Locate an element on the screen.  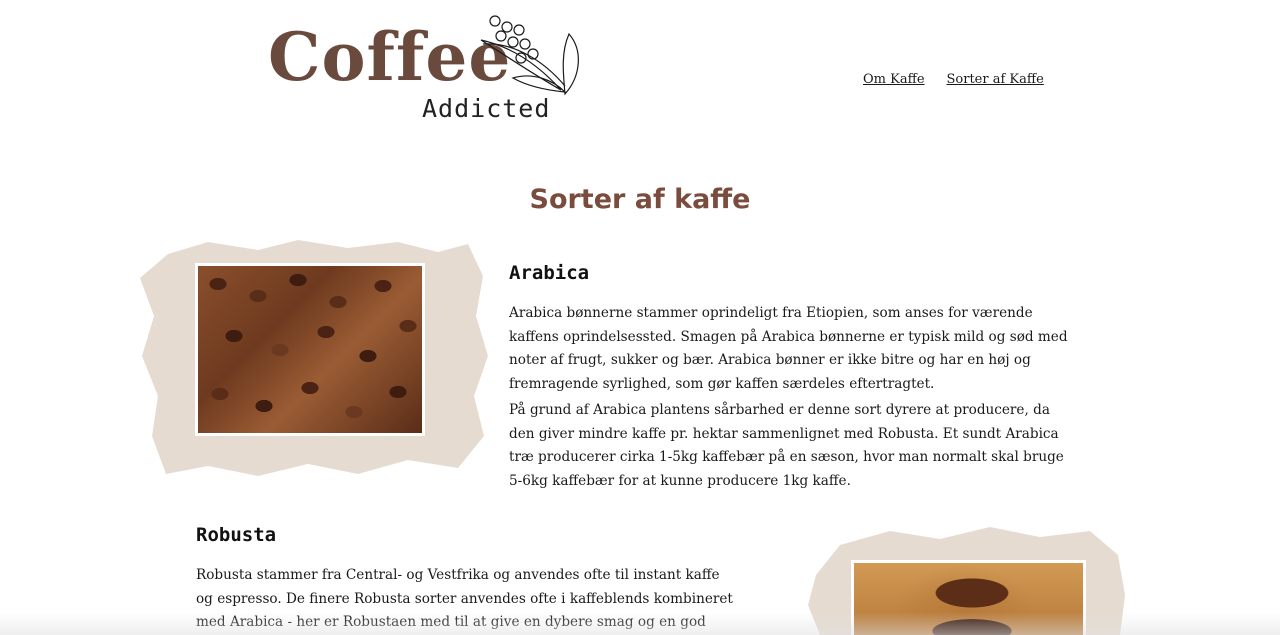
nav-link-om-kaffe: Om Kaffe is located at coordinates (894, 79).